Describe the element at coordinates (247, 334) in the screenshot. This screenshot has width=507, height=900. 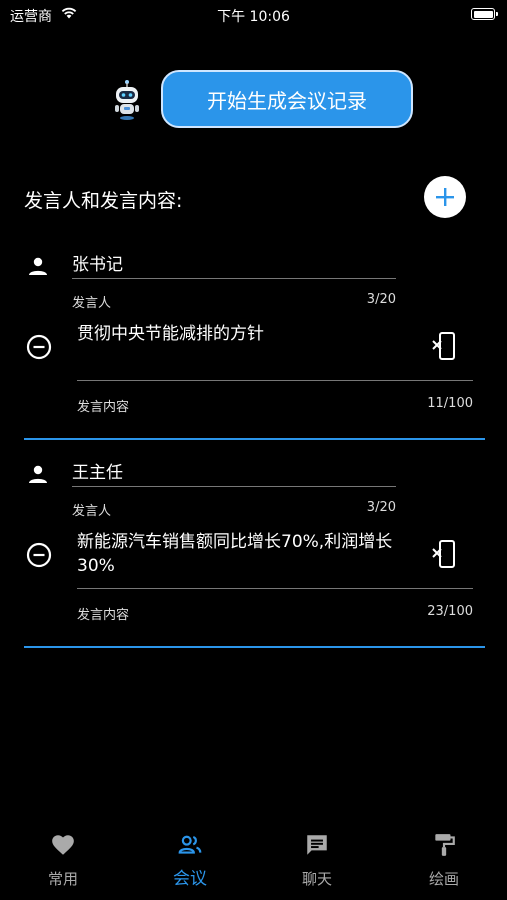
I see `speech-content-input: 贯彻中央节能减排的方针` at that location.